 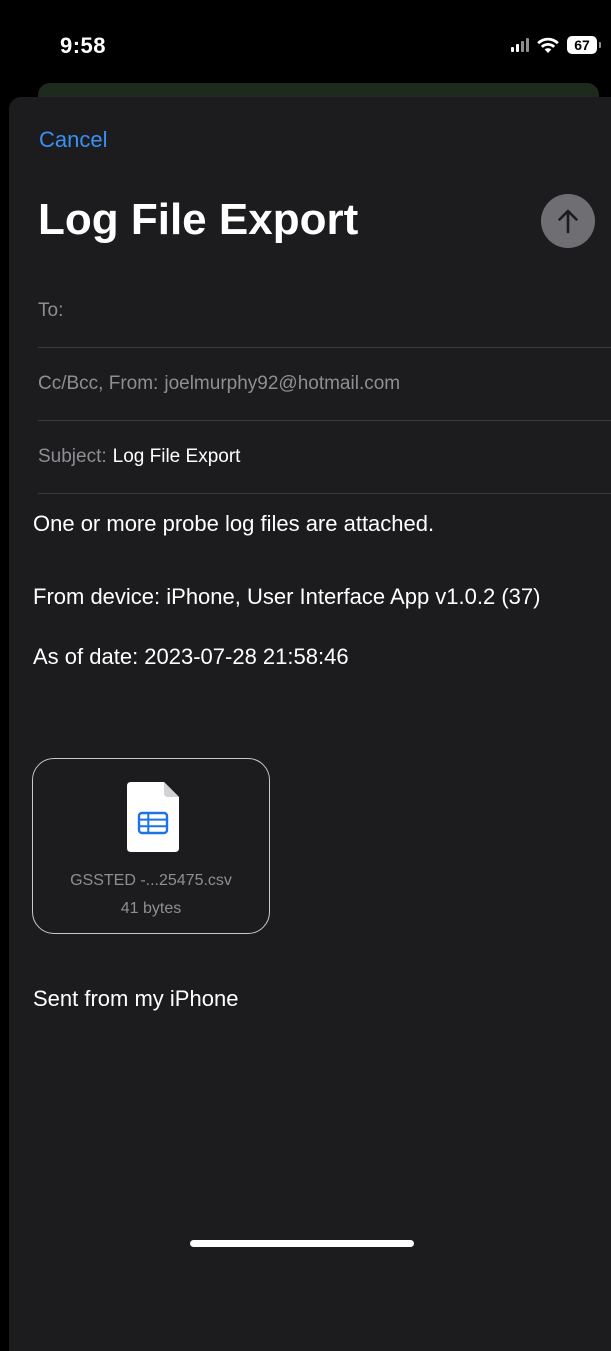 I want to click on arrow-up-icon, so click(x=568, y=221).